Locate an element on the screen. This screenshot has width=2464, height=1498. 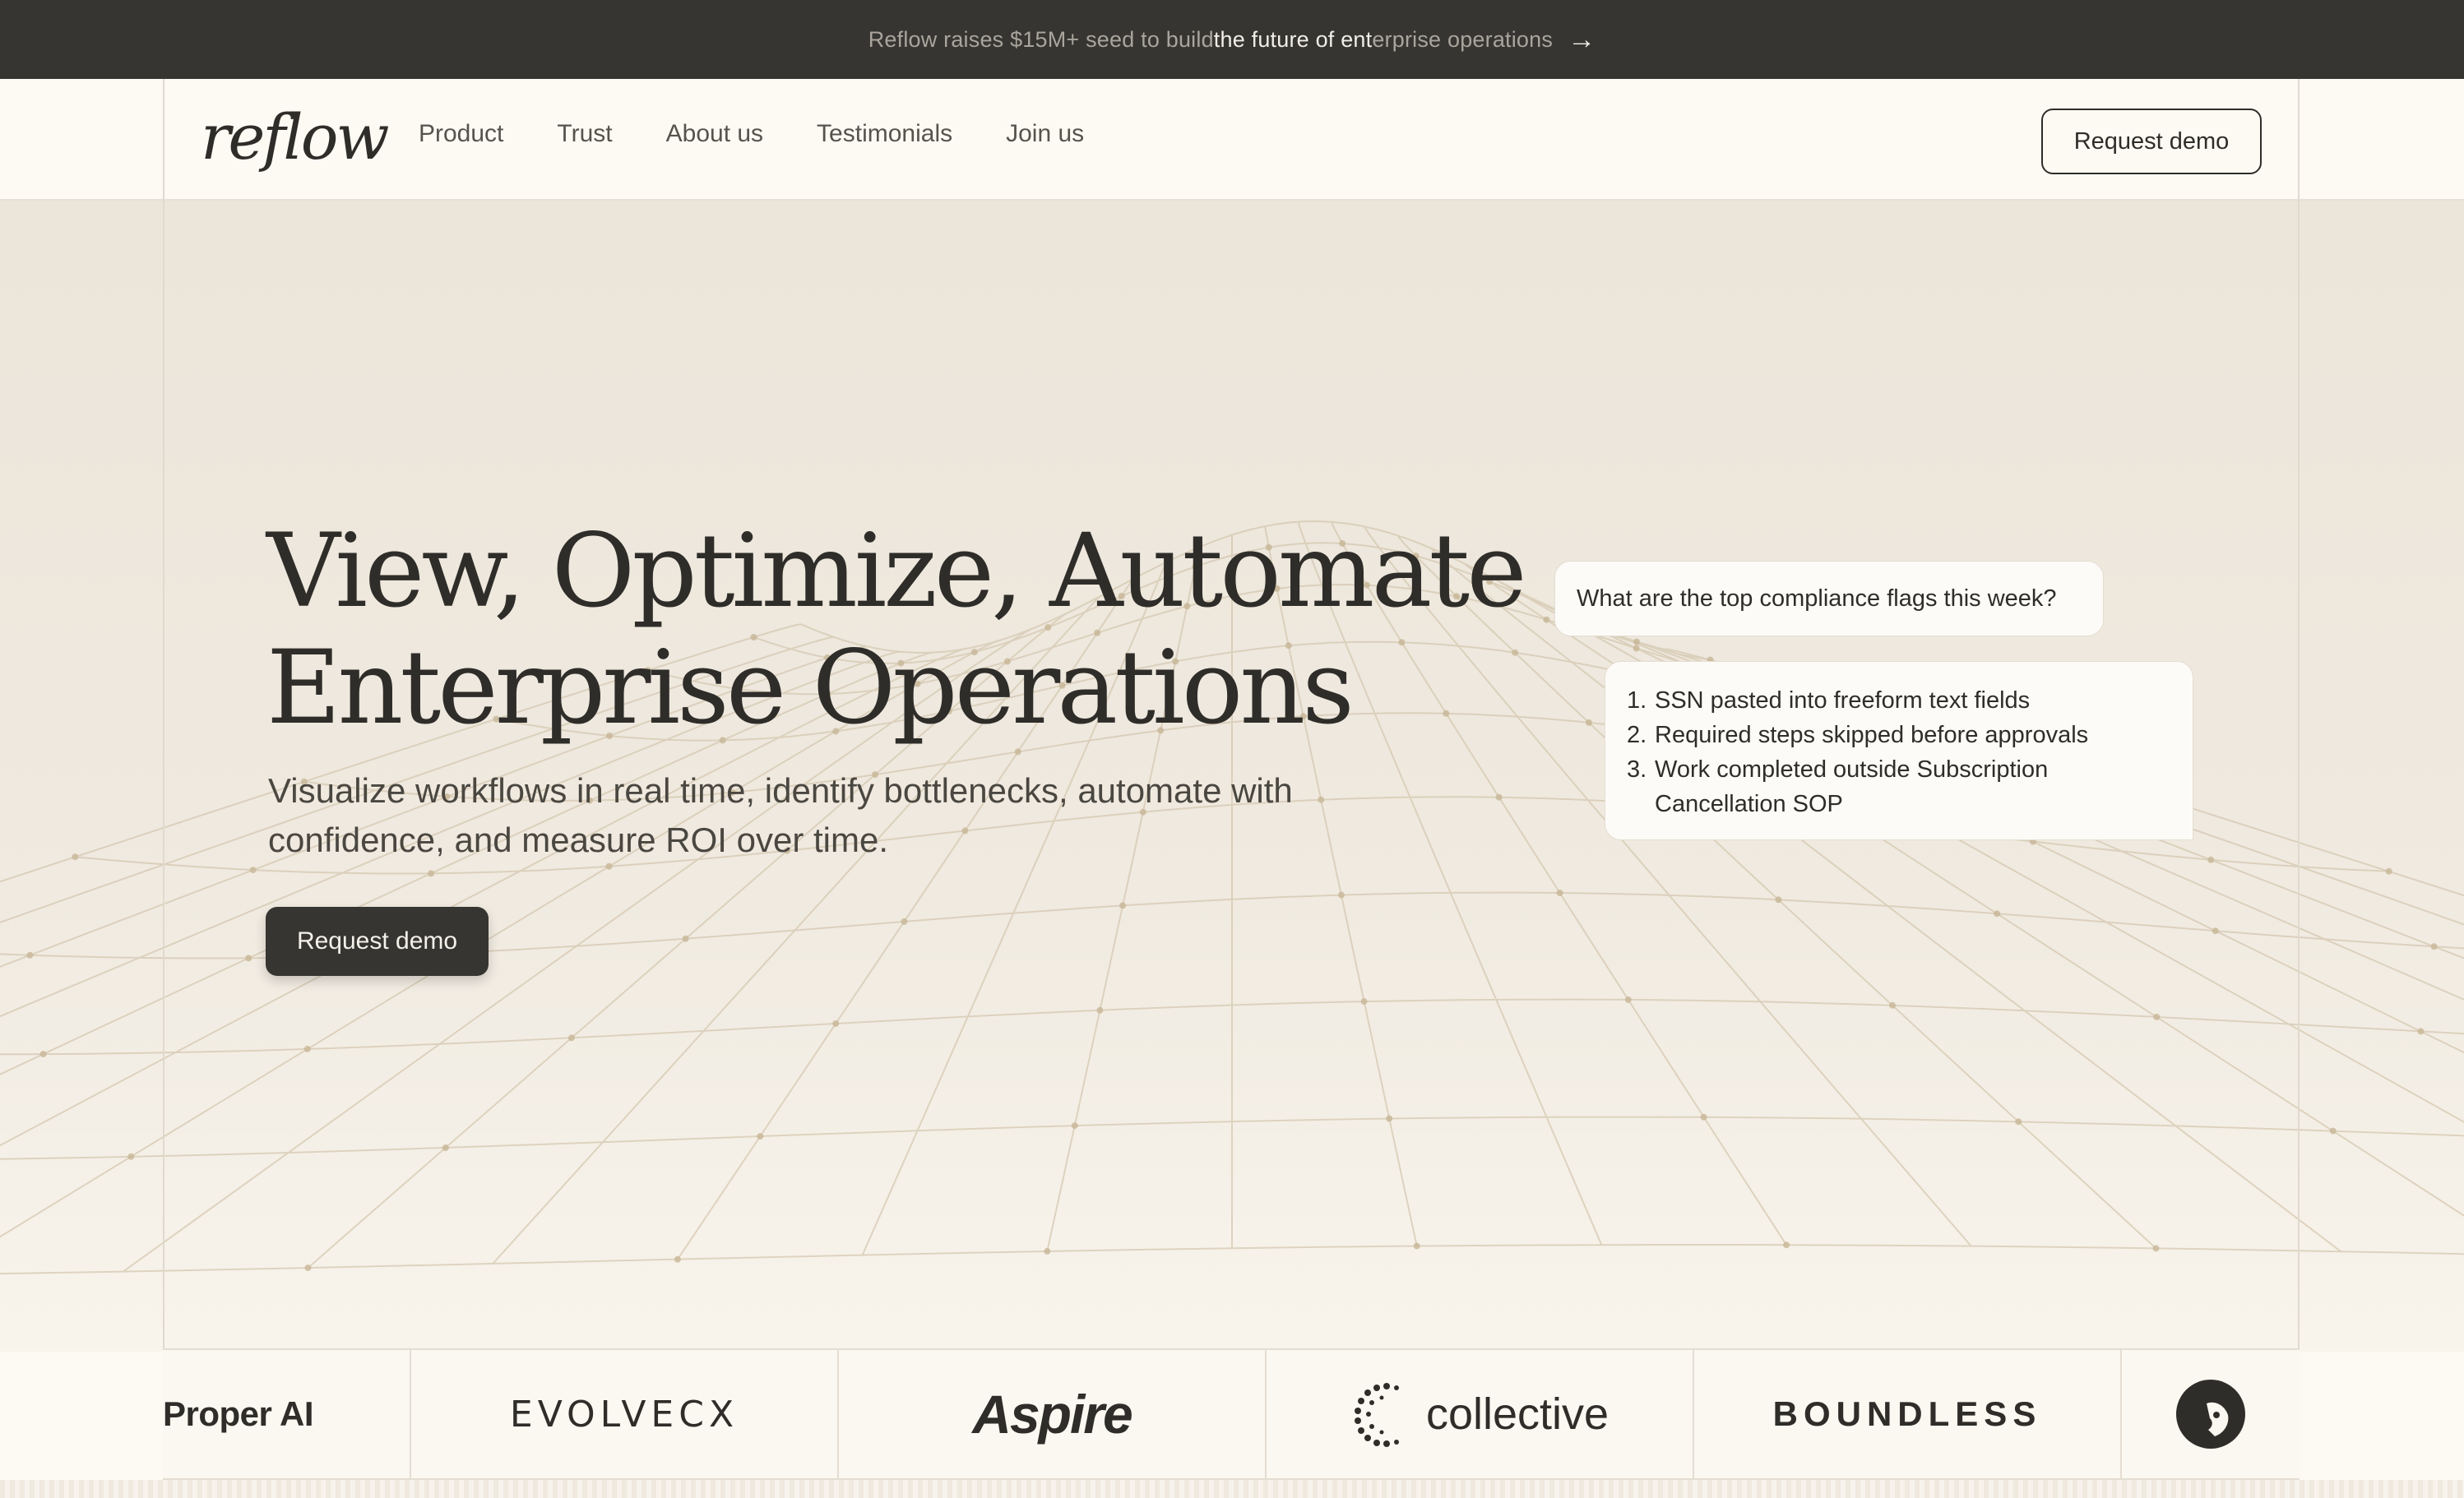
logo-proper-ai-text: Proper AI is located at coordinates (238, 1413).